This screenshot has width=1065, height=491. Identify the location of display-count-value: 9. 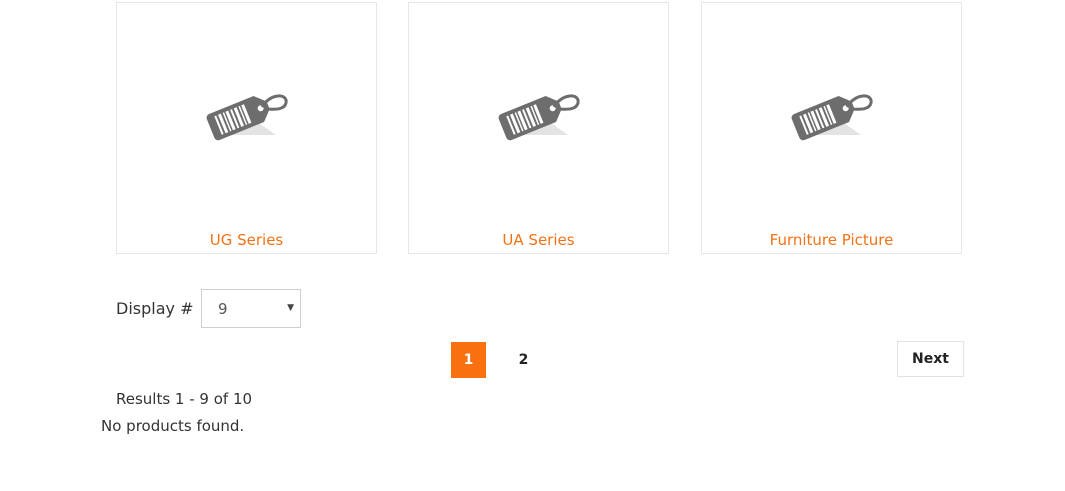
(223, 309).